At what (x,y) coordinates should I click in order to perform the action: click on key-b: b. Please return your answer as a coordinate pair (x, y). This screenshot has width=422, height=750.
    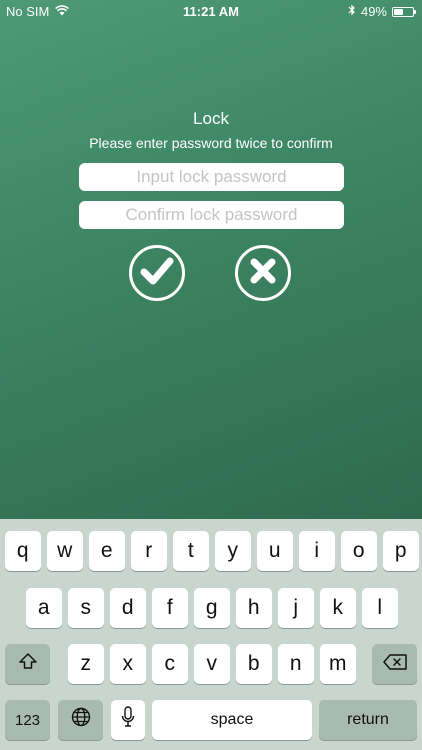
    Looking at the image, I should click on (254, 664).